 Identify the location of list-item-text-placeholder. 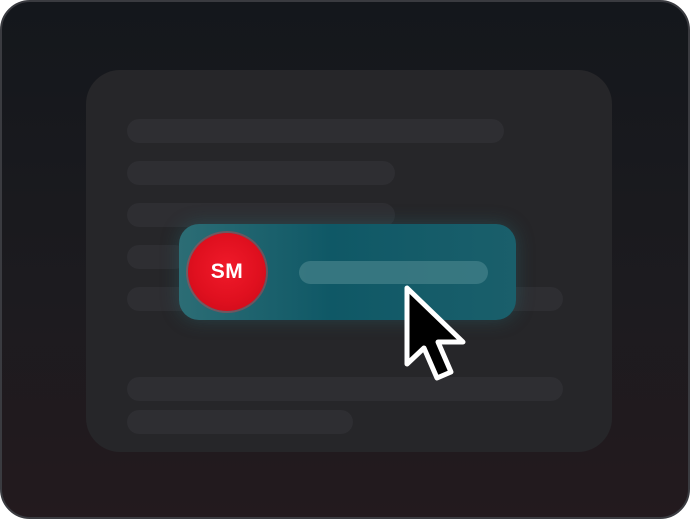
(393, 272).